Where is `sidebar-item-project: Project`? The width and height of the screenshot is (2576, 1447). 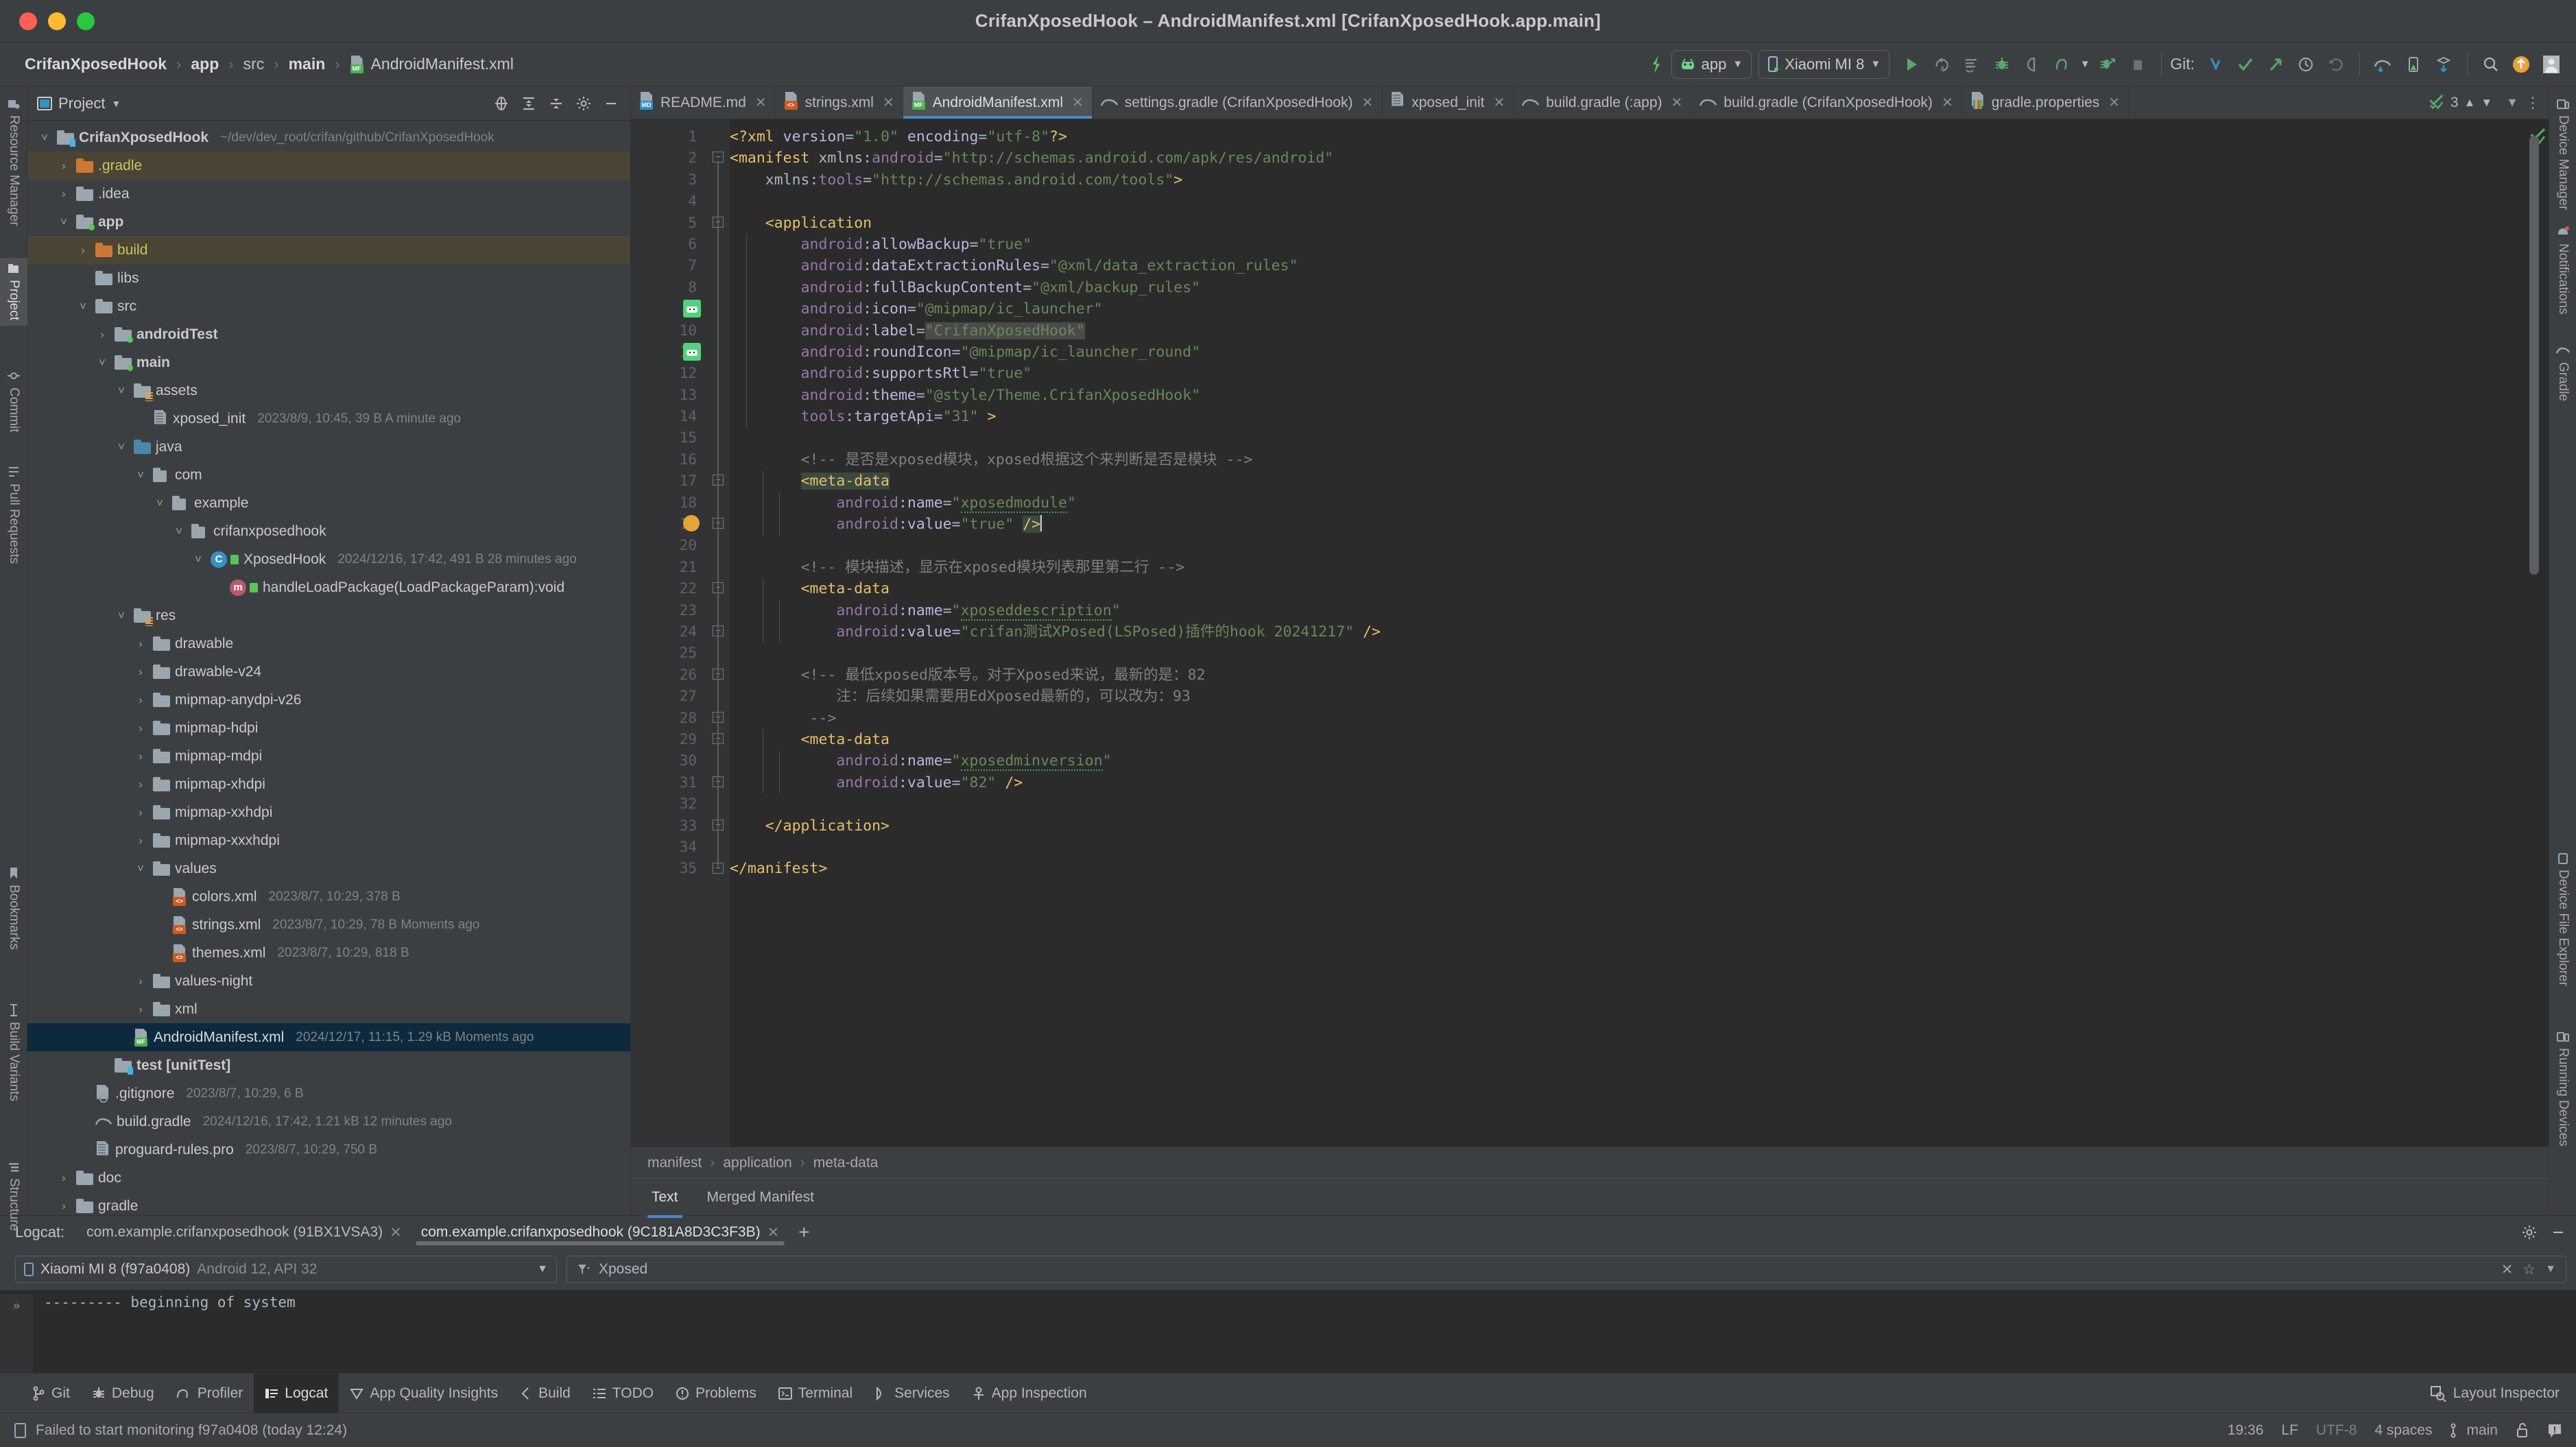
sidebar-item-project: Project is located at coordinates (14, 292).